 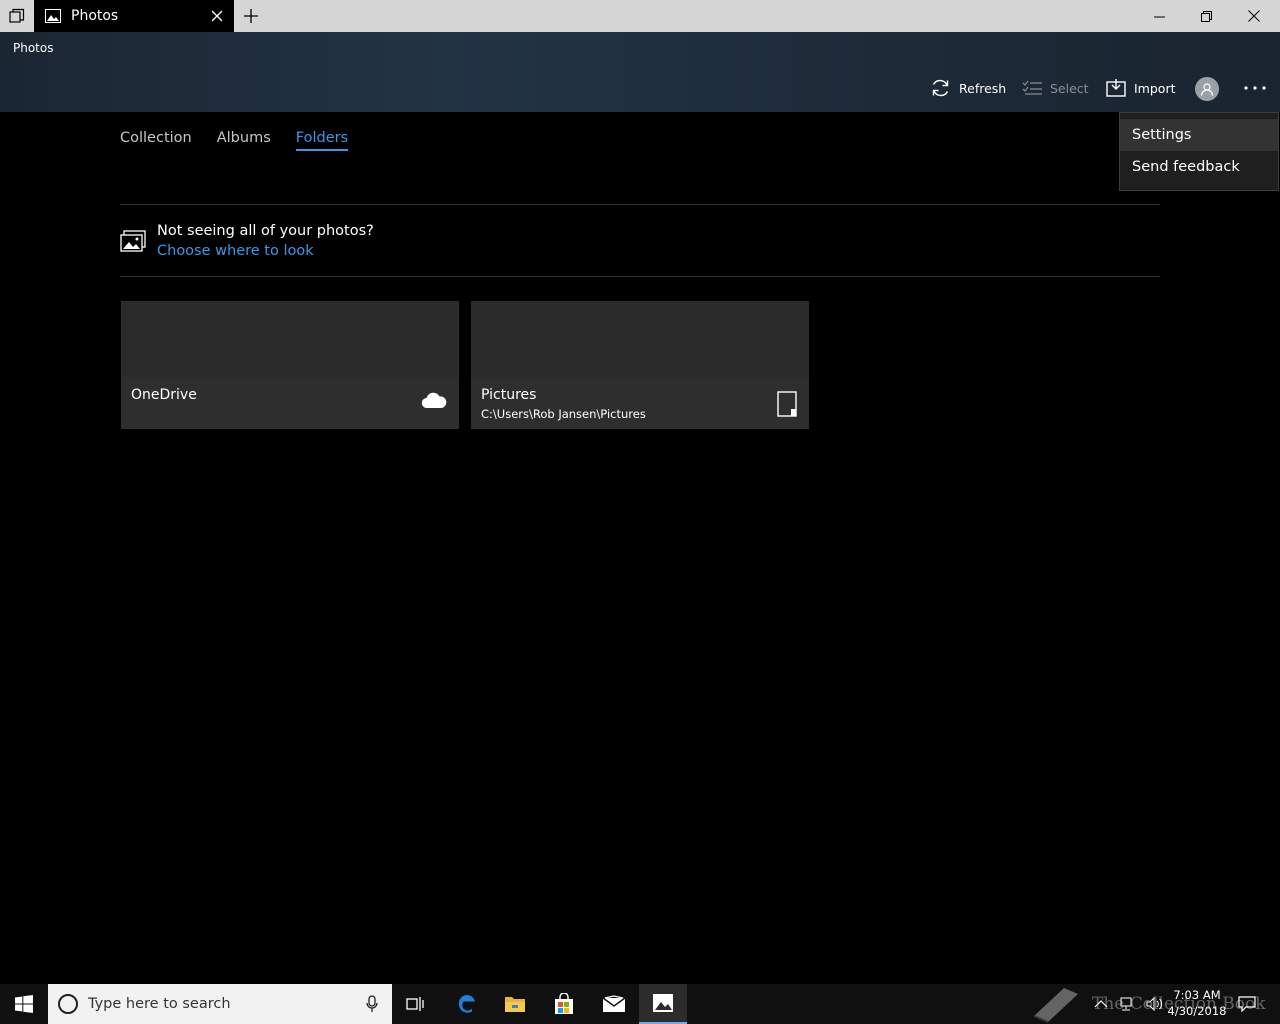 I want to click on tab-collection: Collection, so click(x=156, y=140).